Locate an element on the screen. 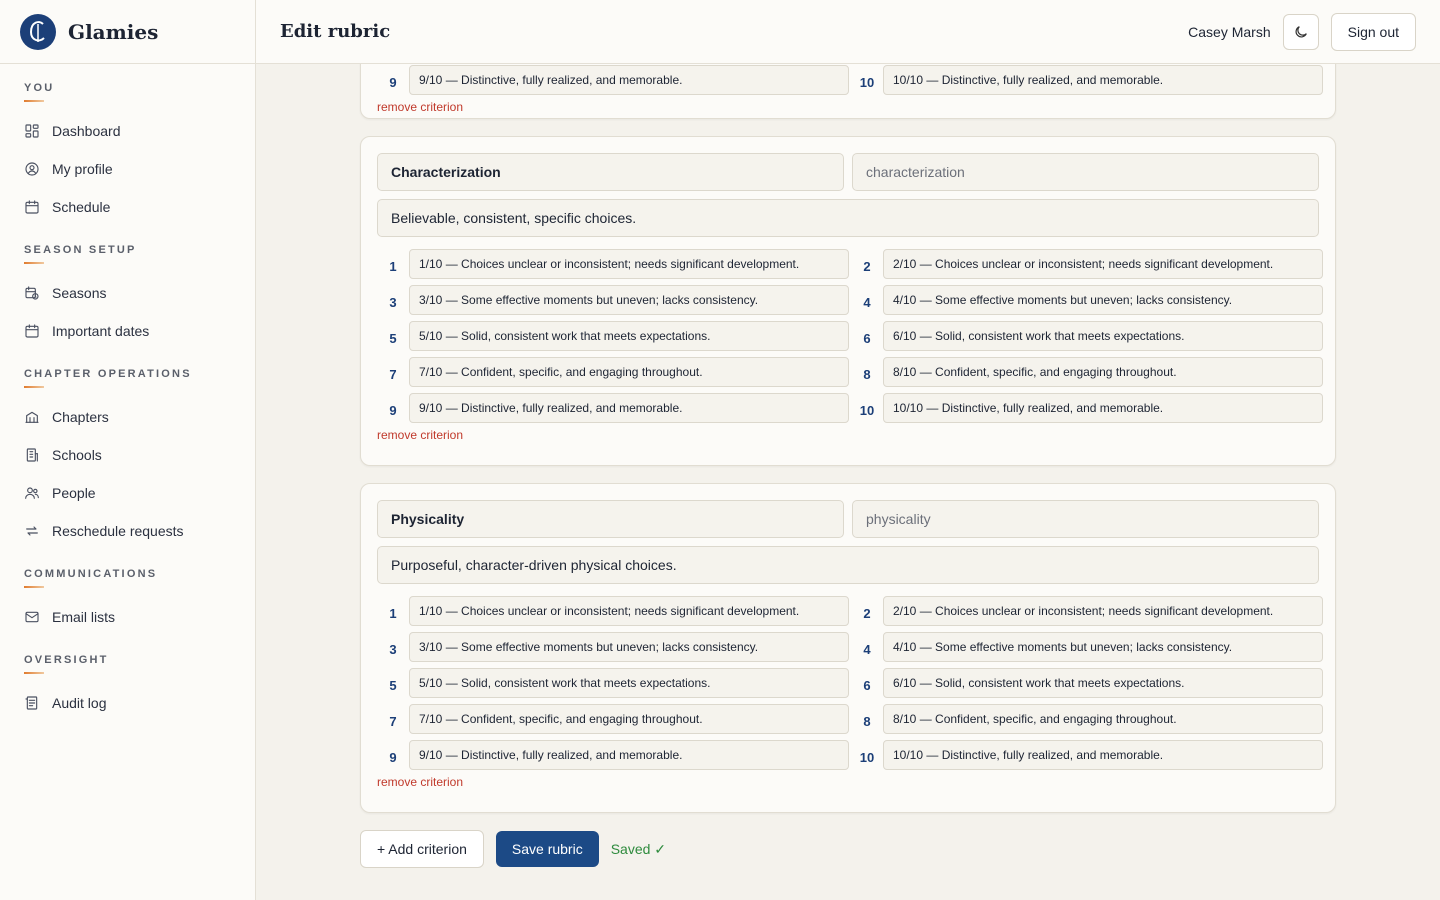  sidebar-item-seasons: Seasons is located at coordinates (127, 293).